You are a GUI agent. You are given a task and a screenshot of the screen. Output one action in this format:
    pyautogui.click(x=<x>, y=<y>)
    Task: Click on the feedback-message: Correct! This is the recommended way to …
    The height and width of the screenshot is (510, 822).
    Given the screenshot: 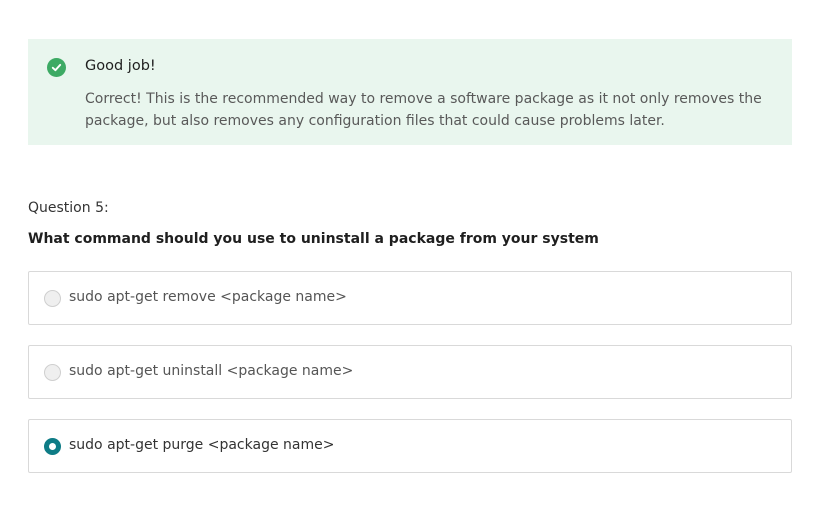 What is the action you would take?
    pyautogui.click(x=423, y=110)
    